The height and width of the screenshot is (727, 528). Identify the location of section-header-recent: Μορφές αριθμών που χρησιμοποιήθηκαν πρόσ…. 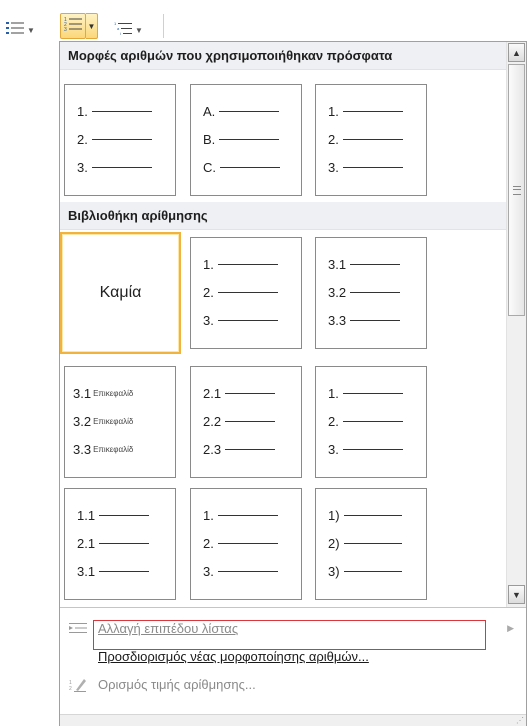
(283, 56).